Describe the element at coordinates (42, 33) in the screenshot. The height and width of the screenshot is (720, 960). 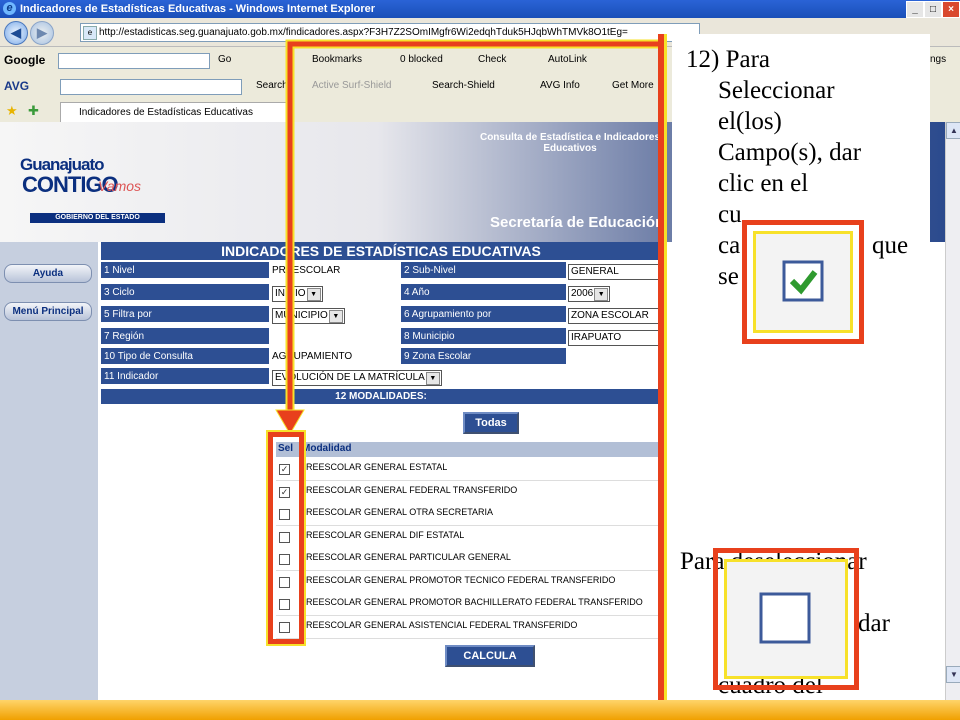
I see `forward-icon: ▶` at that location.